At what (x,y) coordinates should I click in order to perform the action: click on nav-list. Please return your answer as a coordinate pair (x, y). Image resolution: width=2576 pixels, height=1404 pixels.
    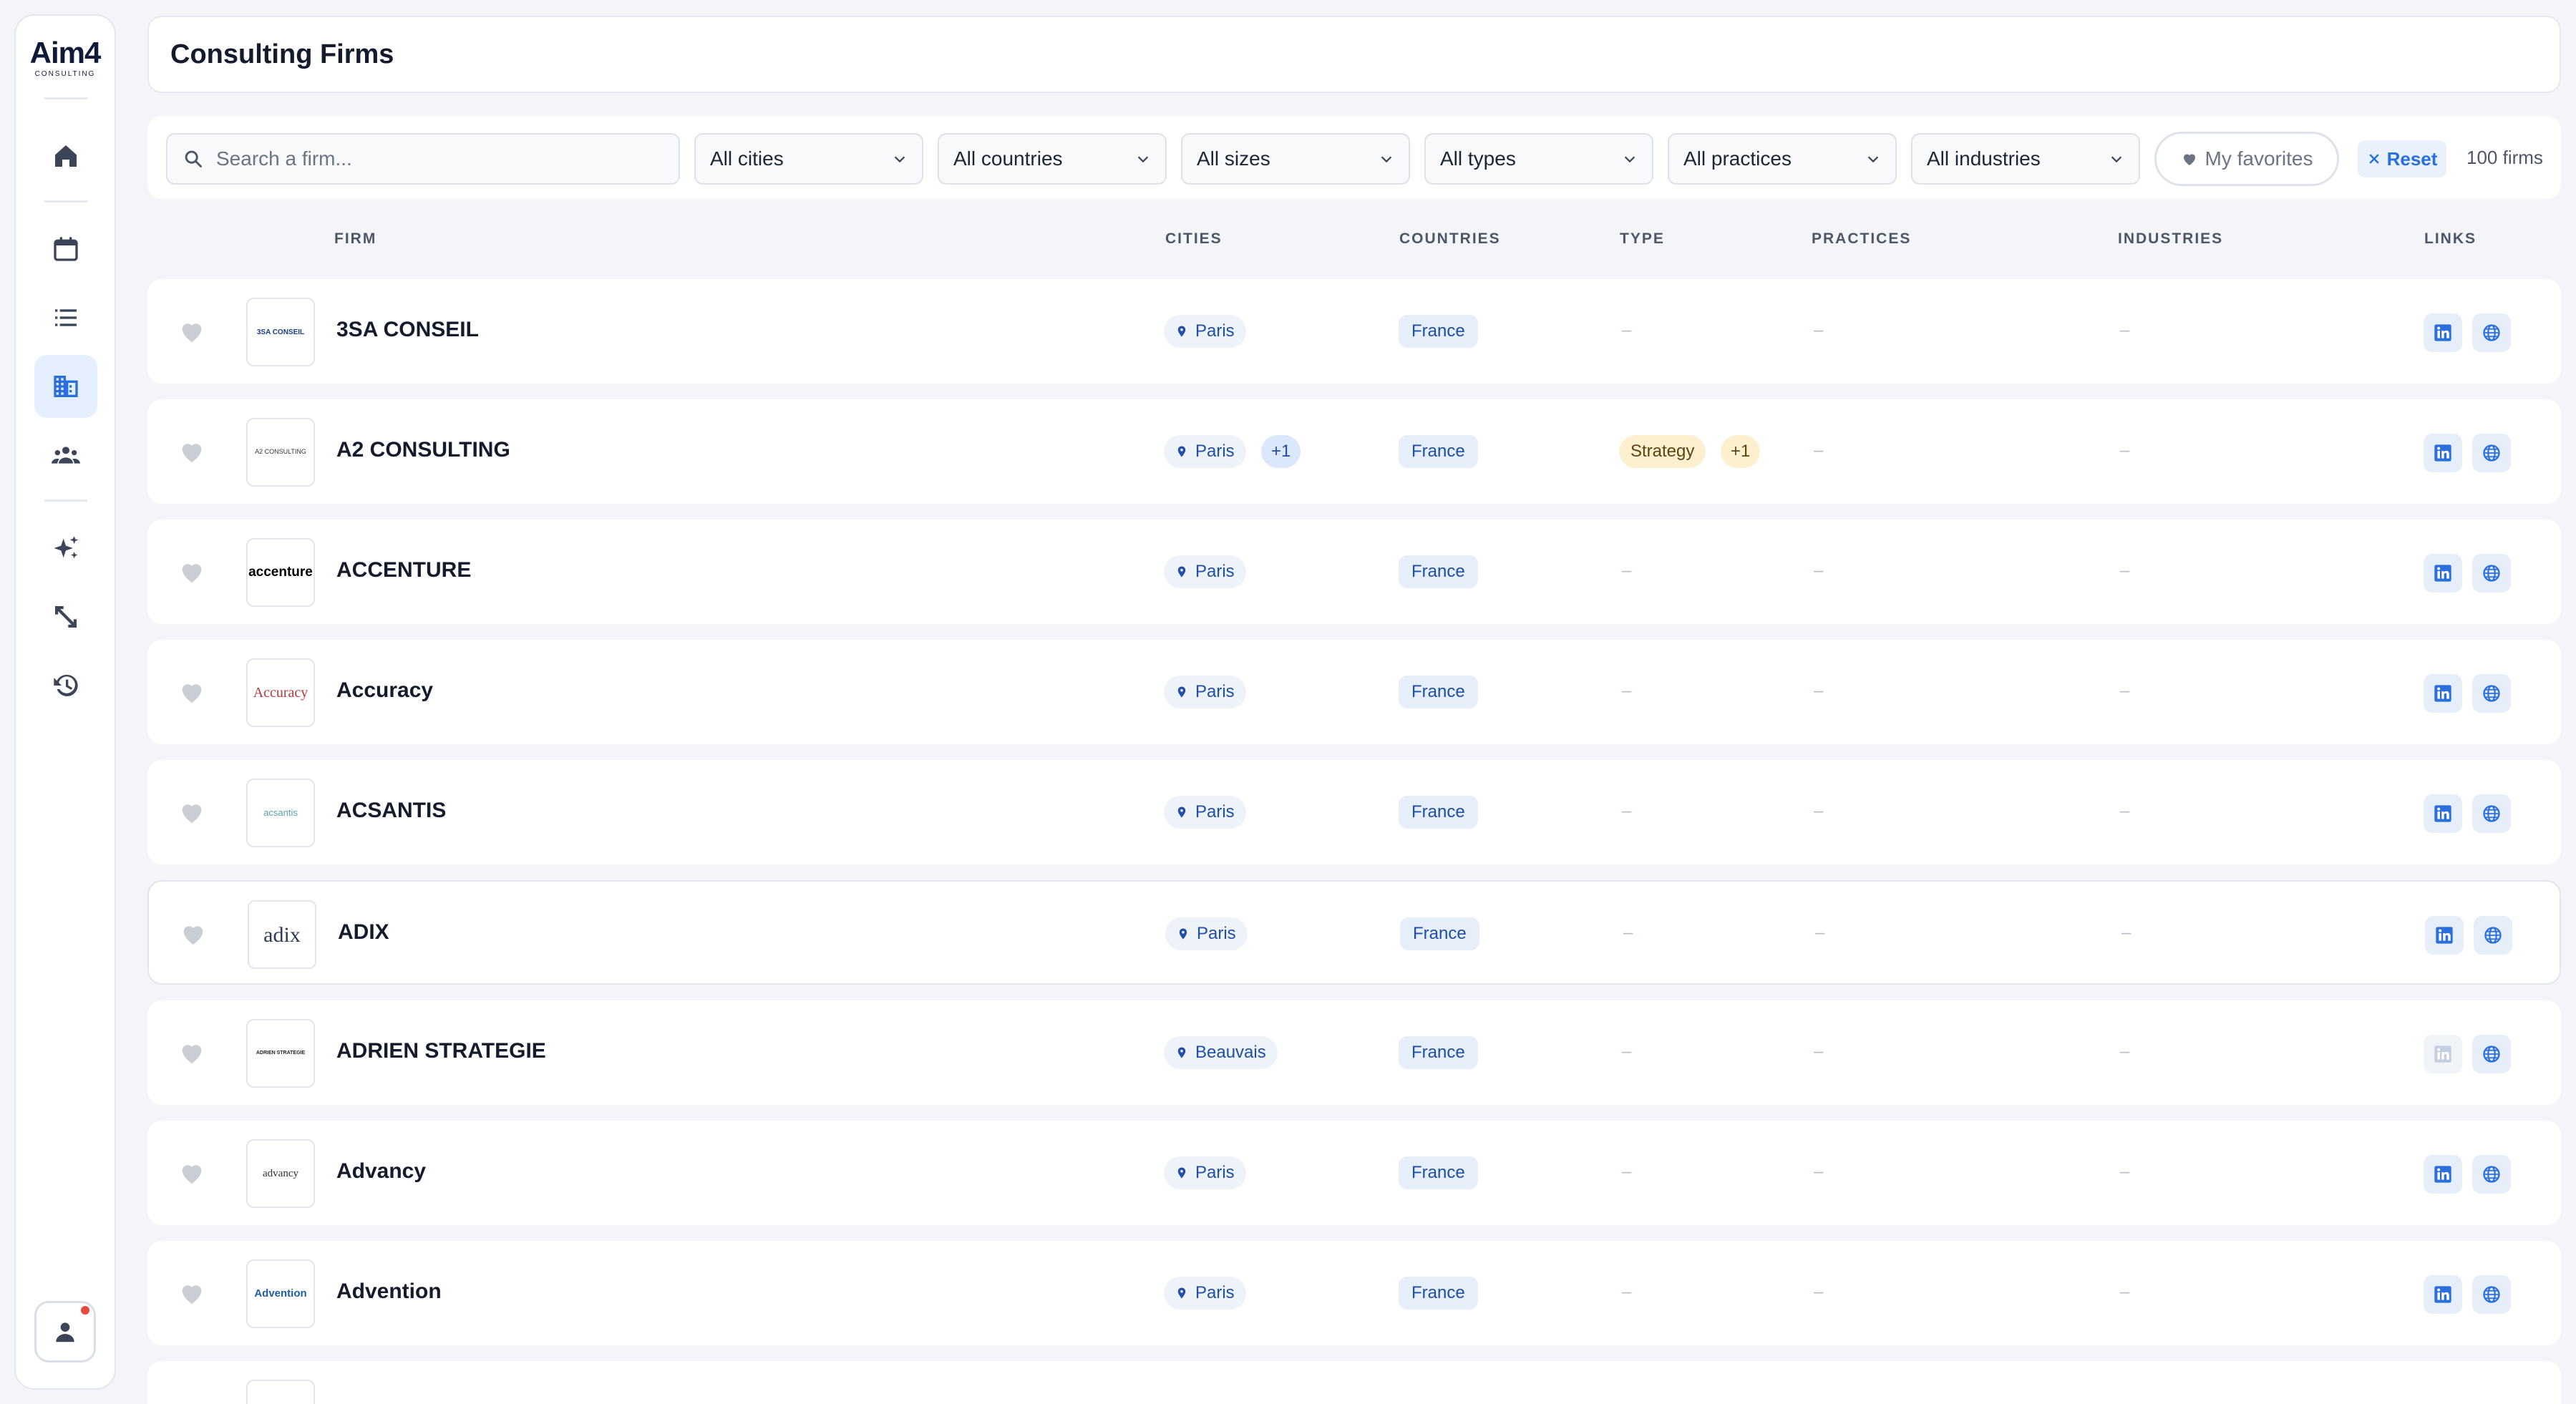
    Looking at the image, I should click on (65, 317).